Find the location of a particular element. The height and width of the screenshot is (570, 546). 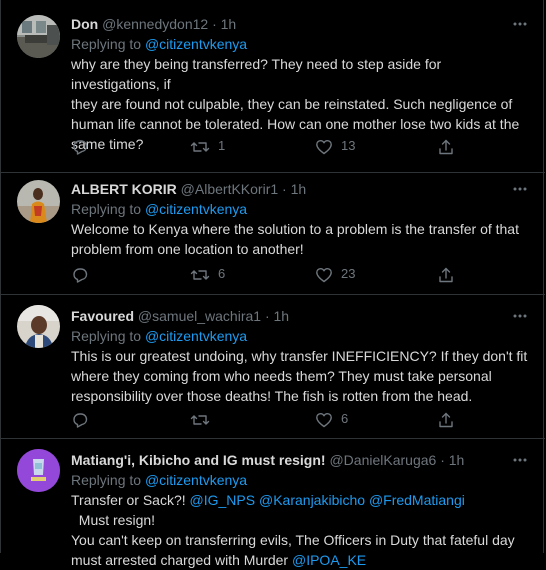

display-name: Don is located at coordinates (84, 24).